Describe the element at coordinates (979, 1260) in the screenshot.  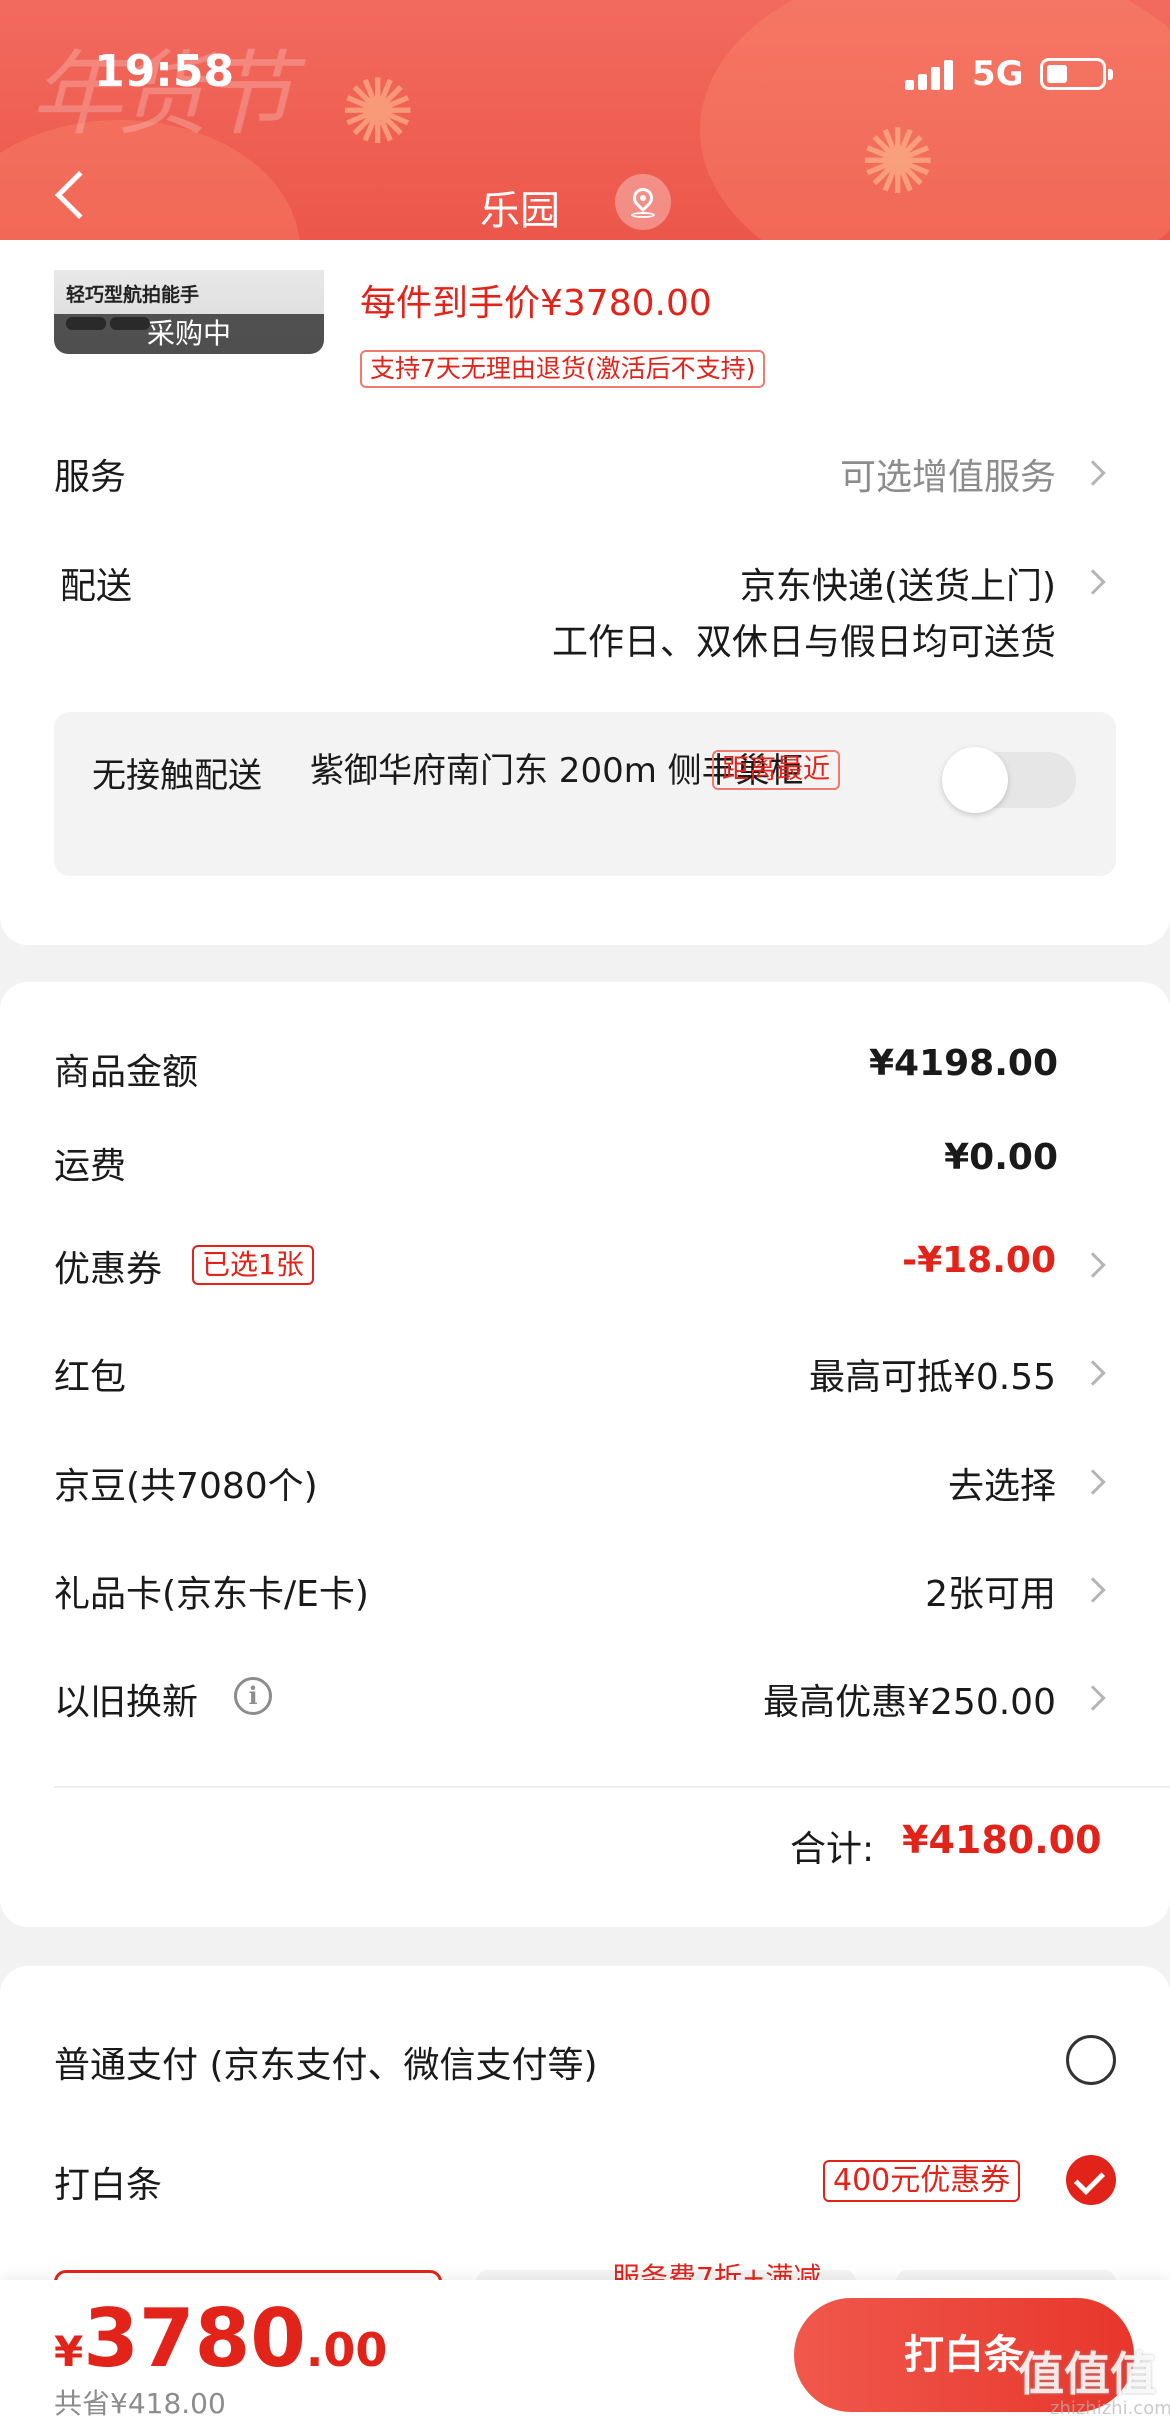
I see `coupon-value: -¥18.00` at that location.